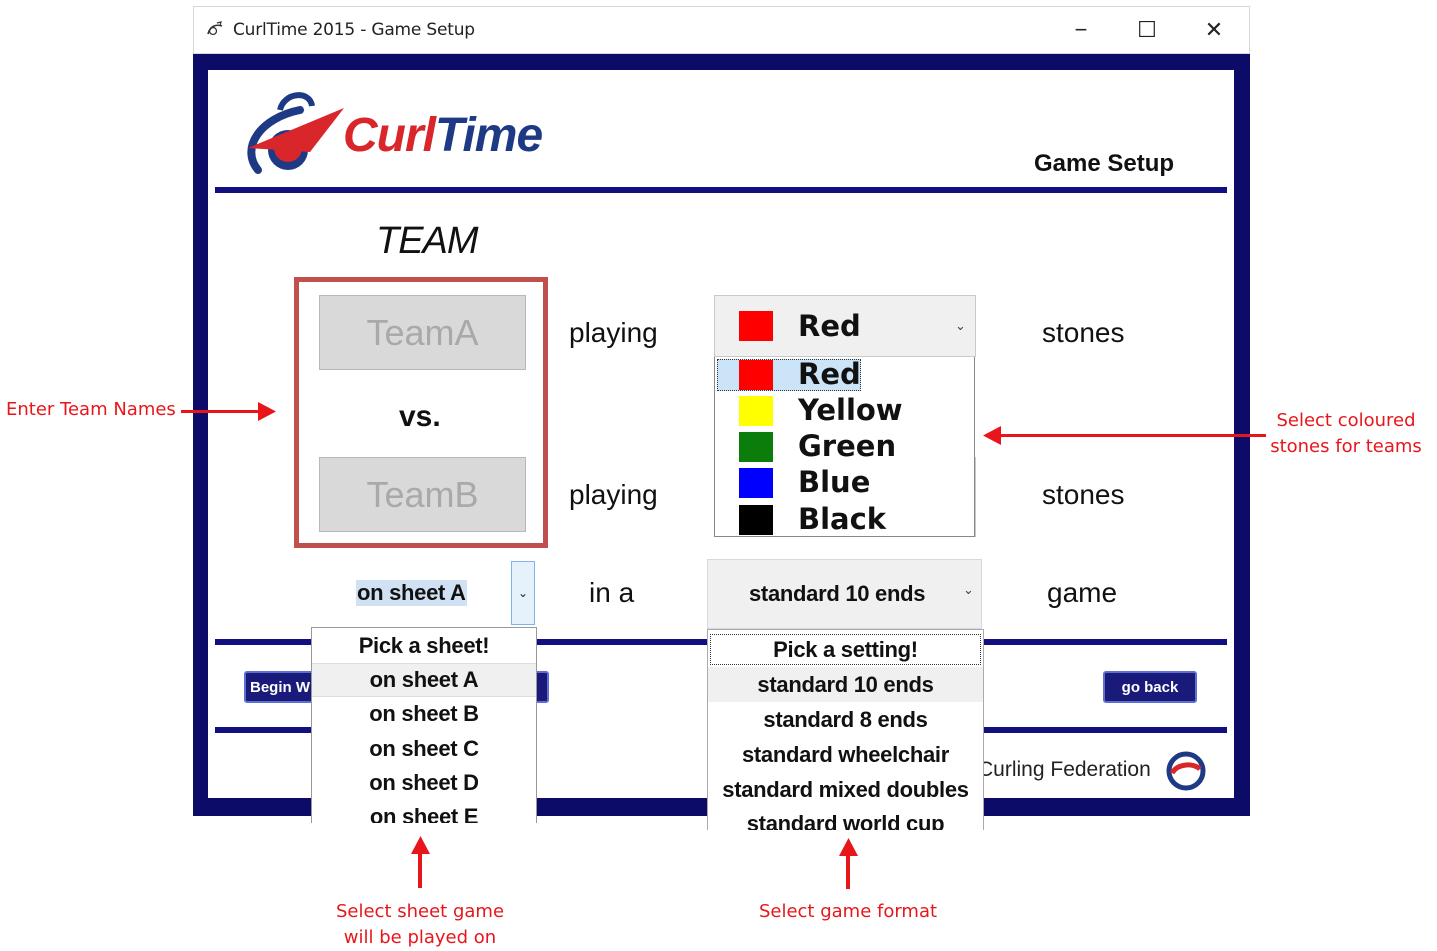 This screenshot has width=1437, height=951. Describe the element at coordinates (850, 410) in the screenshot. I see `stone-option-label: Yellow` at that location.